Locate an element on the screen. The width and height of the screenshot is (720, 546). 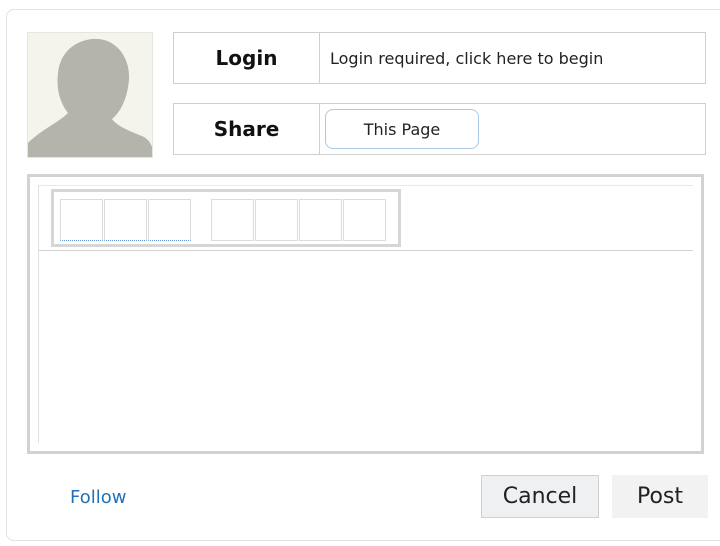
cancel-button: Cancel is located at coordinates (540, 496).